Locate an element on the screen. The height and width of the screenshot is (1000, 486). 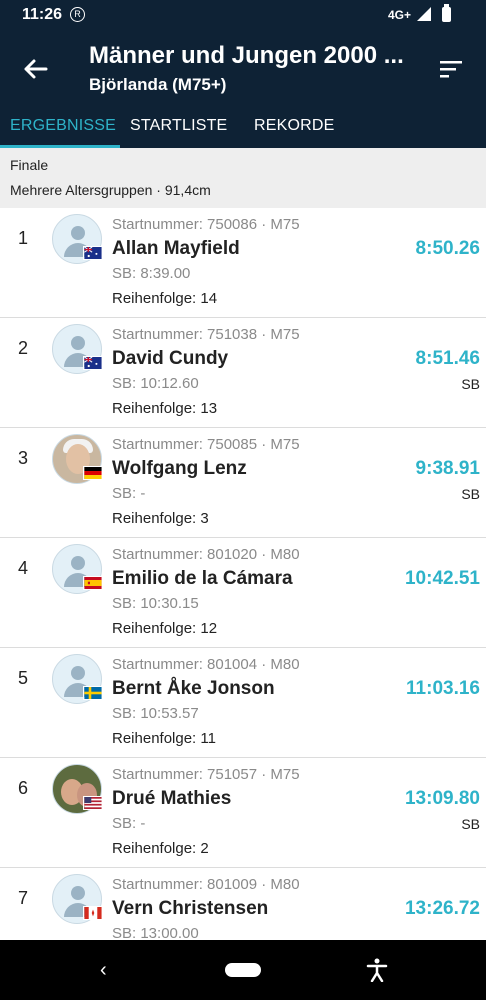
status-time: 11:26 is located at coordinates (42, 14).